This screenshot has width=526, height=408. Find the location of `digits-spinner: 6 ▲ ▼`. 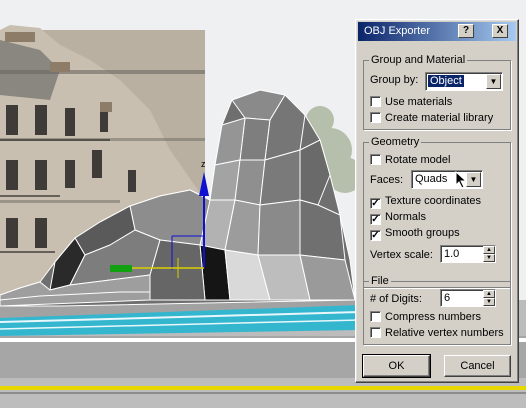

digits-spinner: 6 ▲ ▼ is located at coordinates (468, 298).